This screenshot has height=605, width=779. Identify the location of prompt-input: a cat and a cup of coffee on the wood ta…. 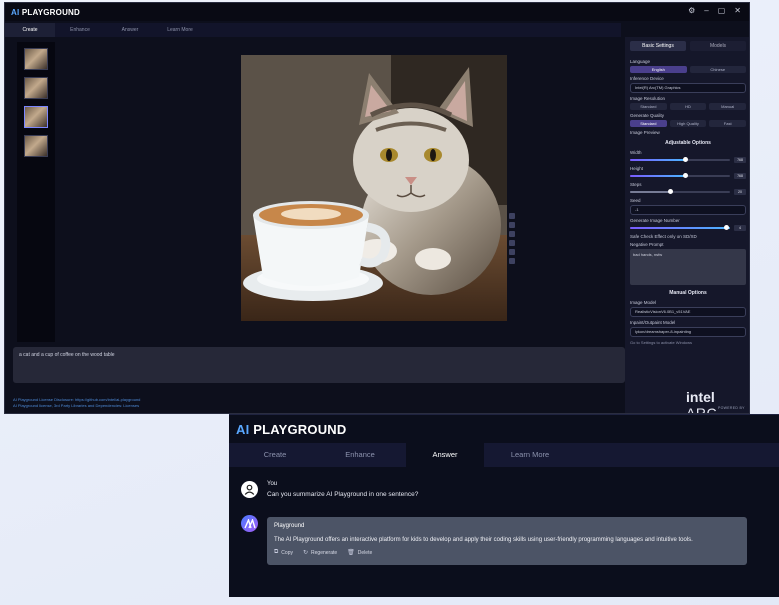
(319, 365).